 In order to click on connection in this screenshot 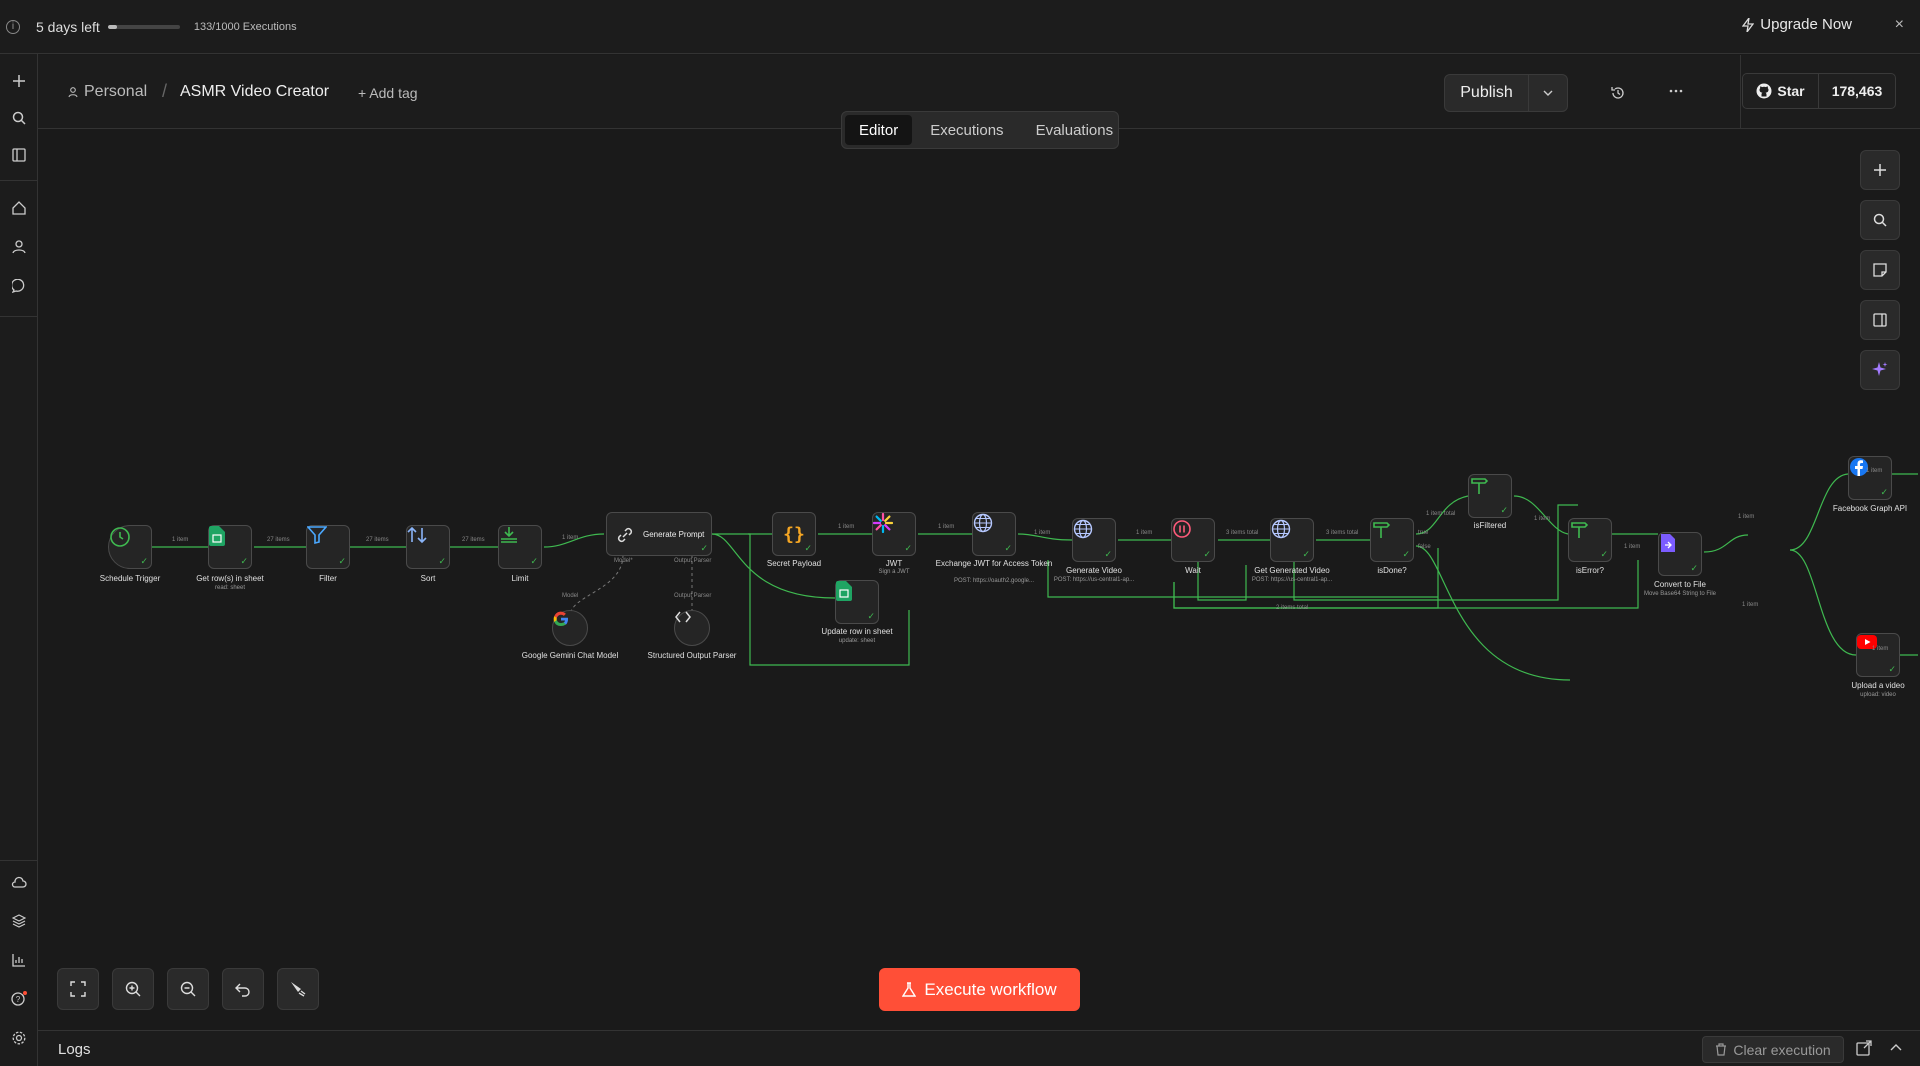, I will do `click(1823, 602)`.